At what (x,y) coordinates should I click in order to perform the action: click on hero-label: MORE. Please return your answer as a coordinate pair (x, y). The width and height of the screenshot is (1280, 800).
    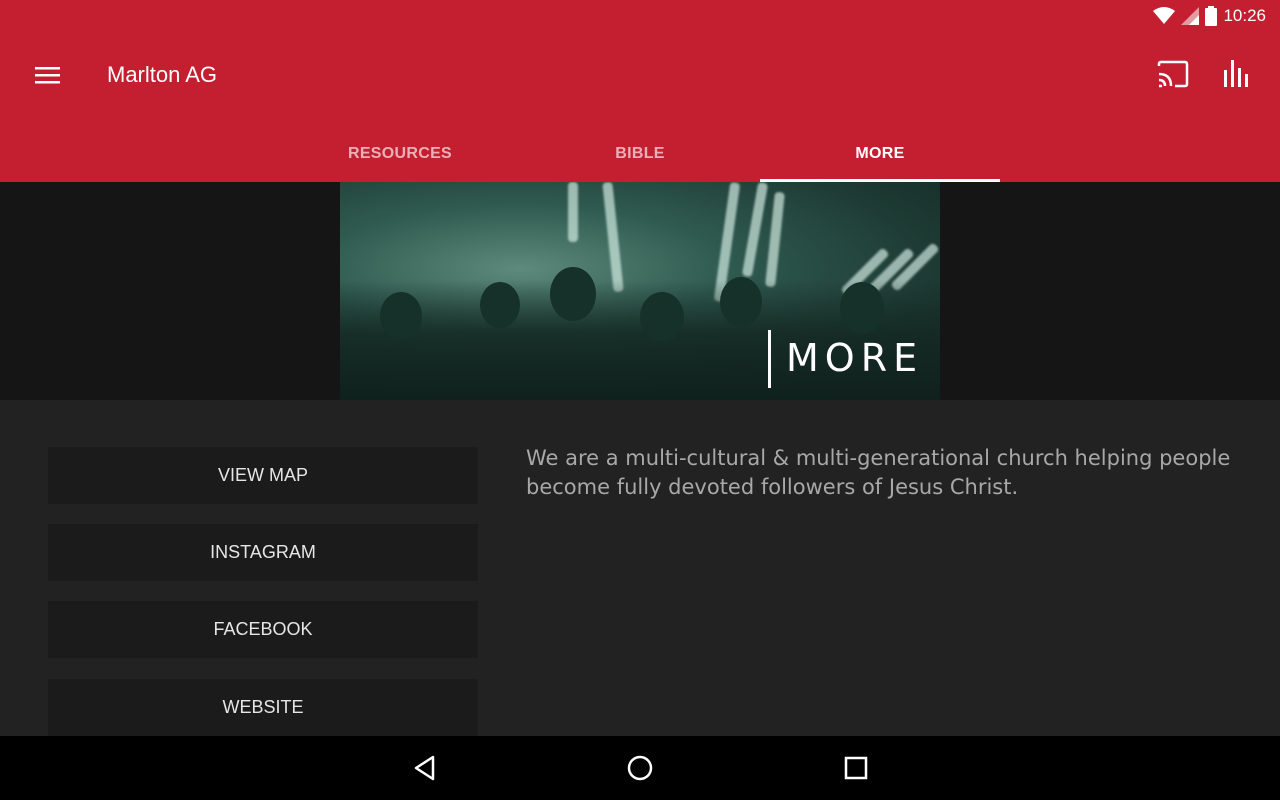
    Looking at the image, I should click on (855, 358).